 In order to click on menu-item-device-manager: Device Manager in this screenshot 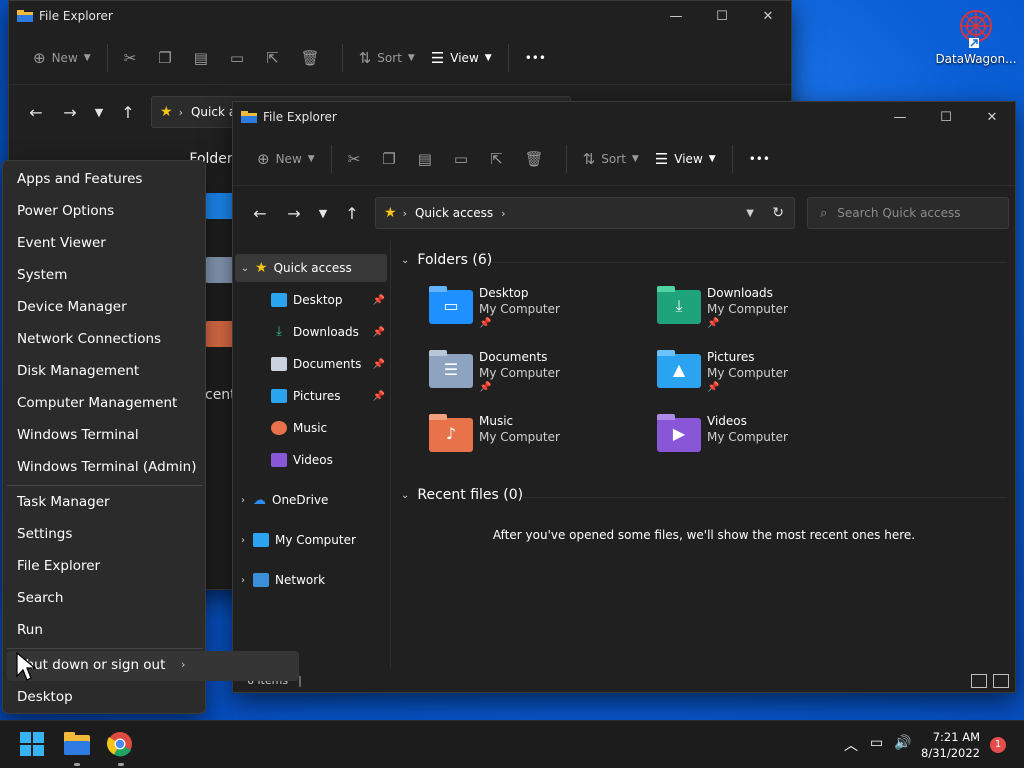, I will do `click(72, 307)`.